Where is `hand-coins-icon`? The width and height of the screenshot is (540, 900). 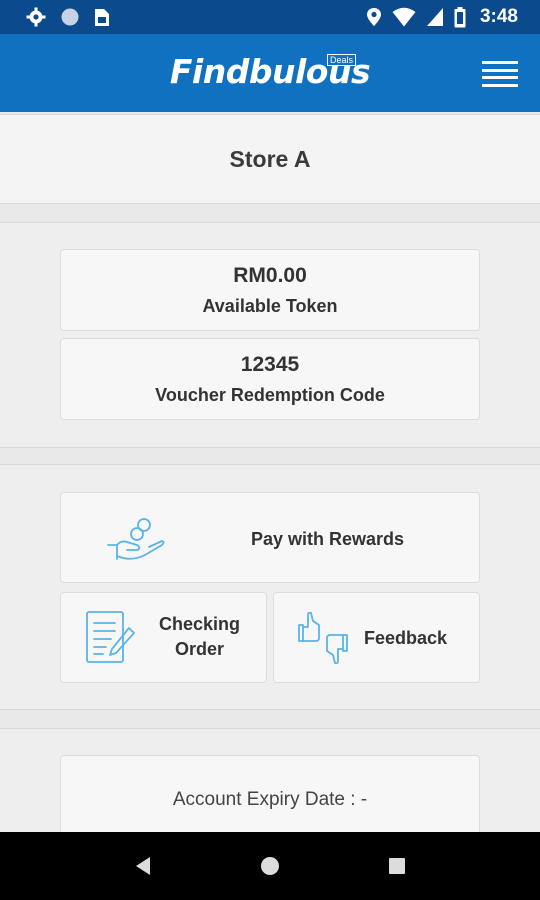 hand-coins-icon is located at coordinates (136, 539).